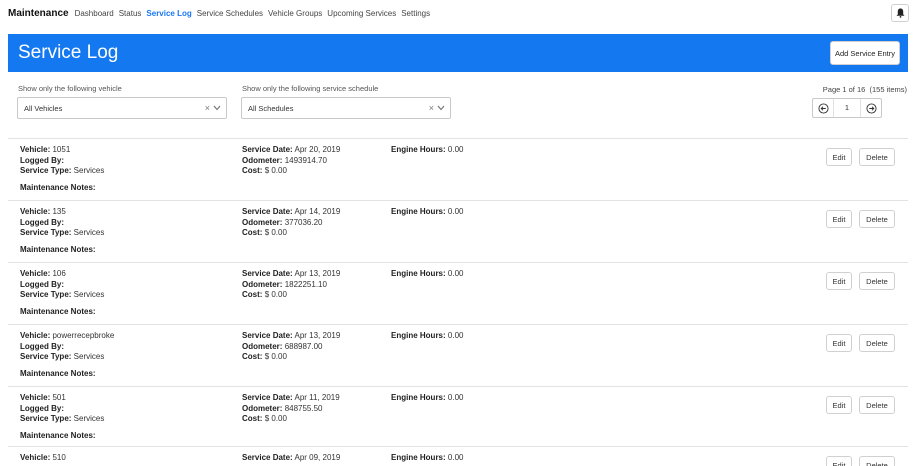  I want to click on service-date-value: Apr 13, 2019, so click(317, 273).